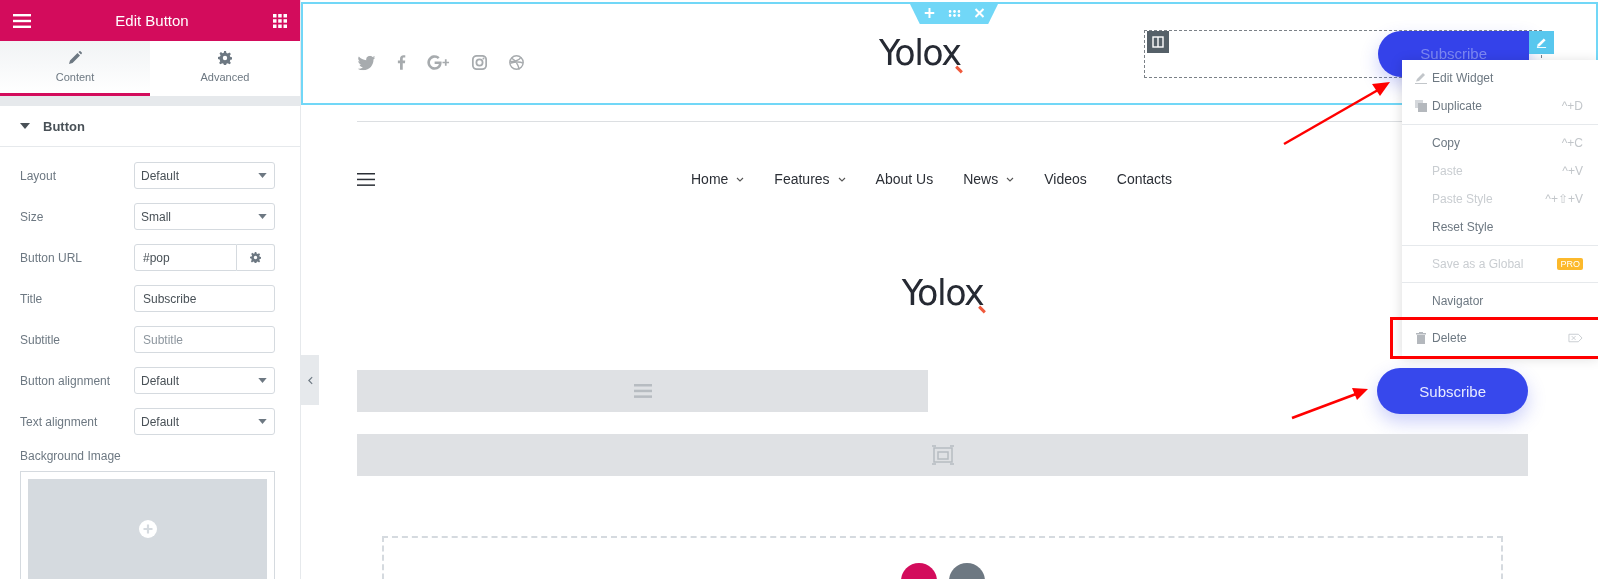 The image size is (1598, 579). I want to click on nav-link: Features, so click(810, 179).